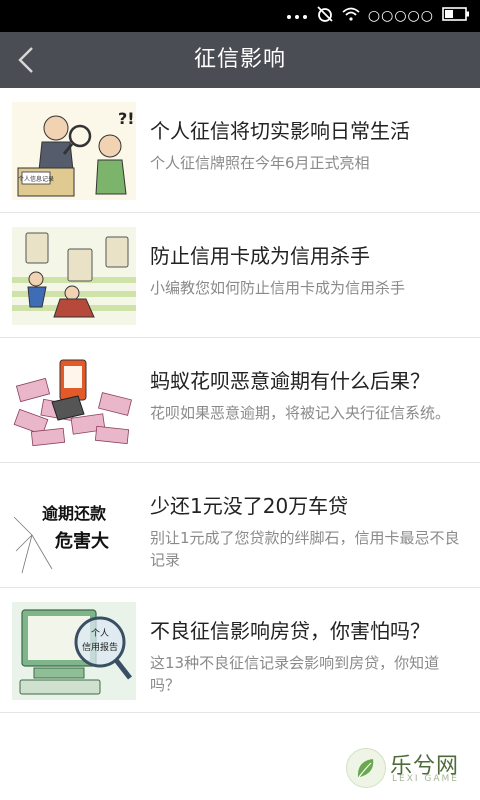  I want to click on article-desc: 小编教您如何防止信用卡成为信用杀手, so click(278, 288).